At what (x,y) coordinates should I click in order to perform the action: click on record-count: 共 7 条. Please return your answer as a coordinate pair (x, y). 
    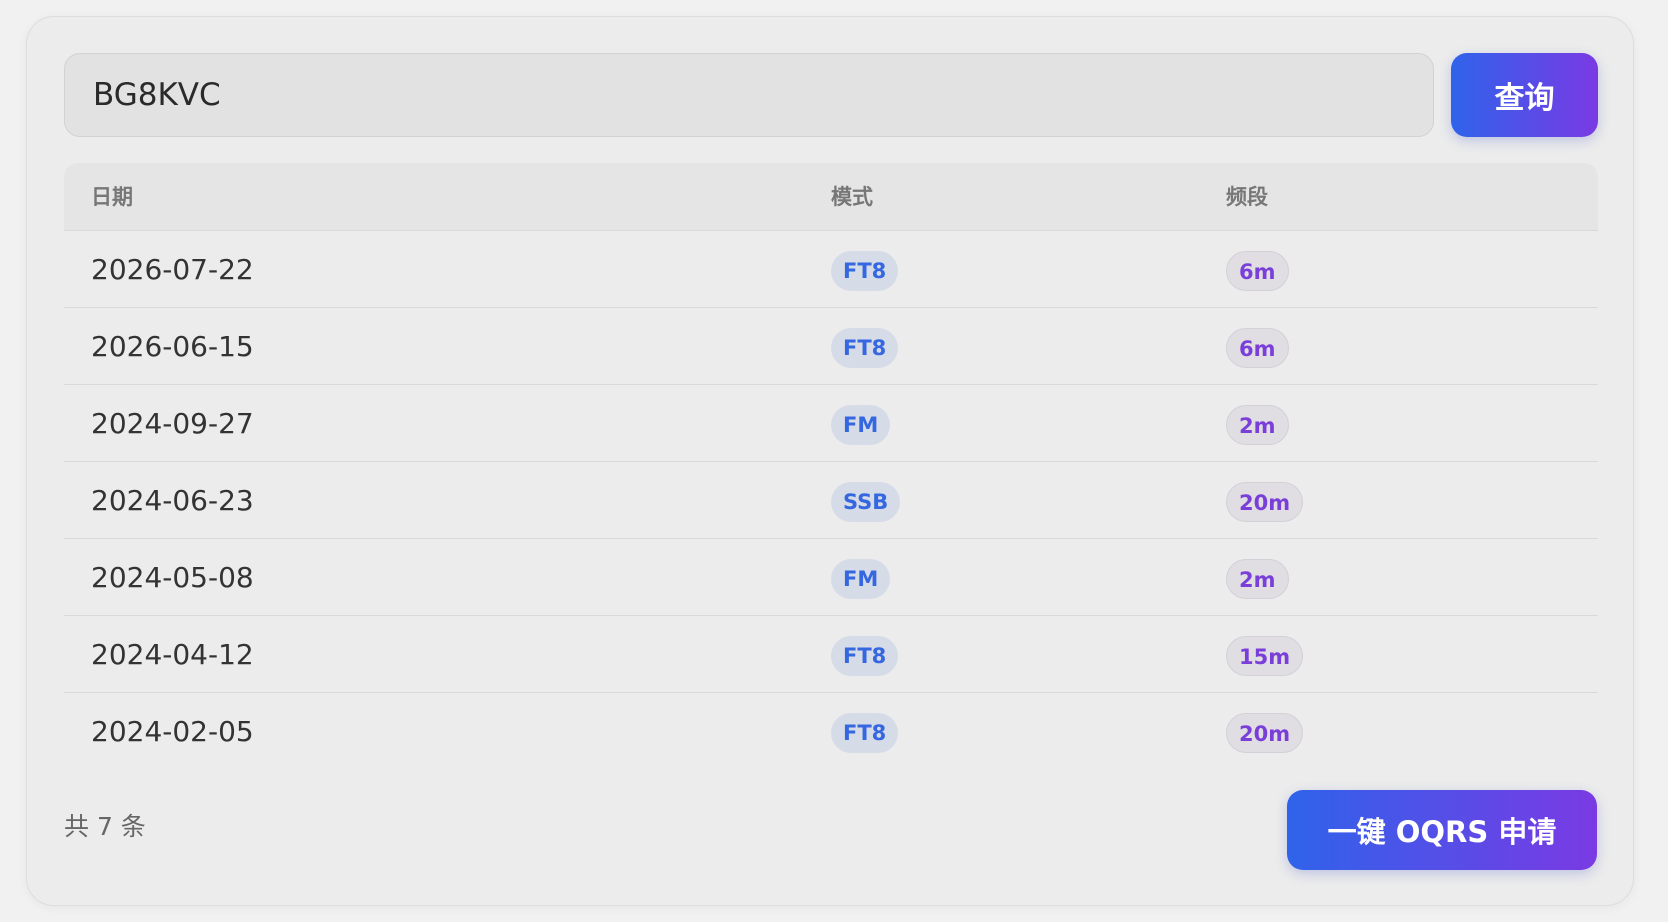
    Looking at the image, I should click on (105, 826).